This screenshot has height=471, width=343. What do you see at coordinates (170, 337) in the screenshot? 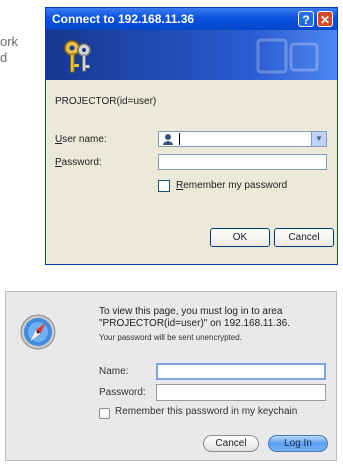
I see `unencrypted-warning: Your password will be sent unencrypted.` at bounding box center [170, 337].